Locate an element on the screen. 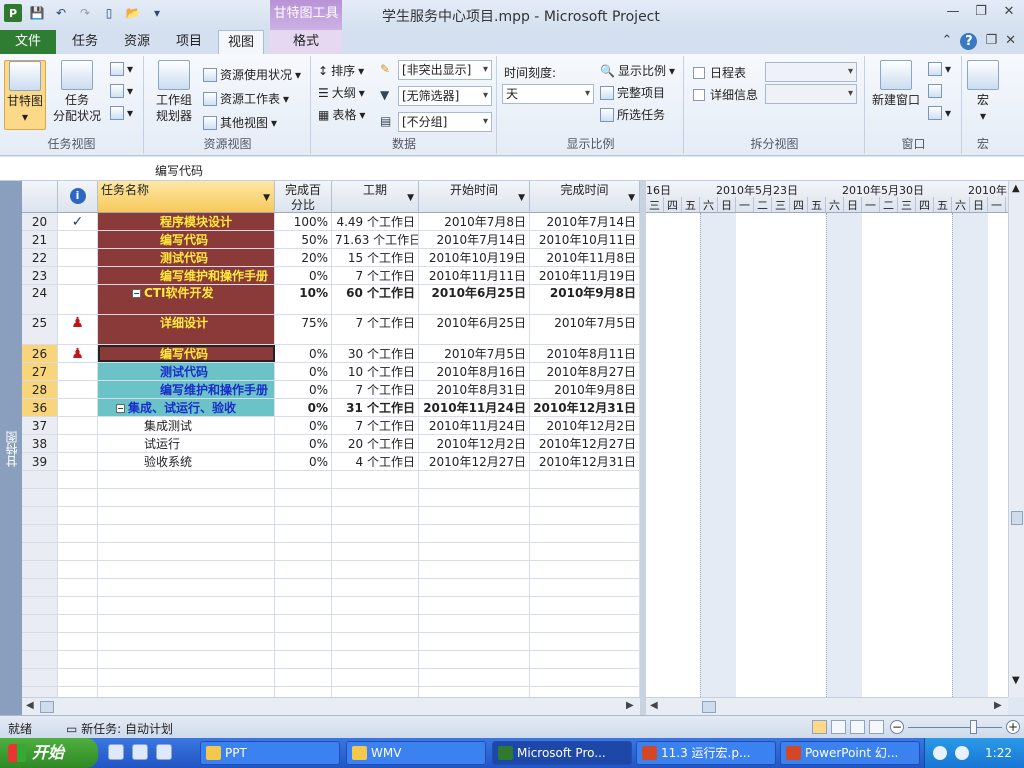 The image size is (1024, 768). table-row: 24 − CTI软件开发 10% 60 个工作日 2010年6月25日 2010年9月8日 is located at coordinates (331, 300).